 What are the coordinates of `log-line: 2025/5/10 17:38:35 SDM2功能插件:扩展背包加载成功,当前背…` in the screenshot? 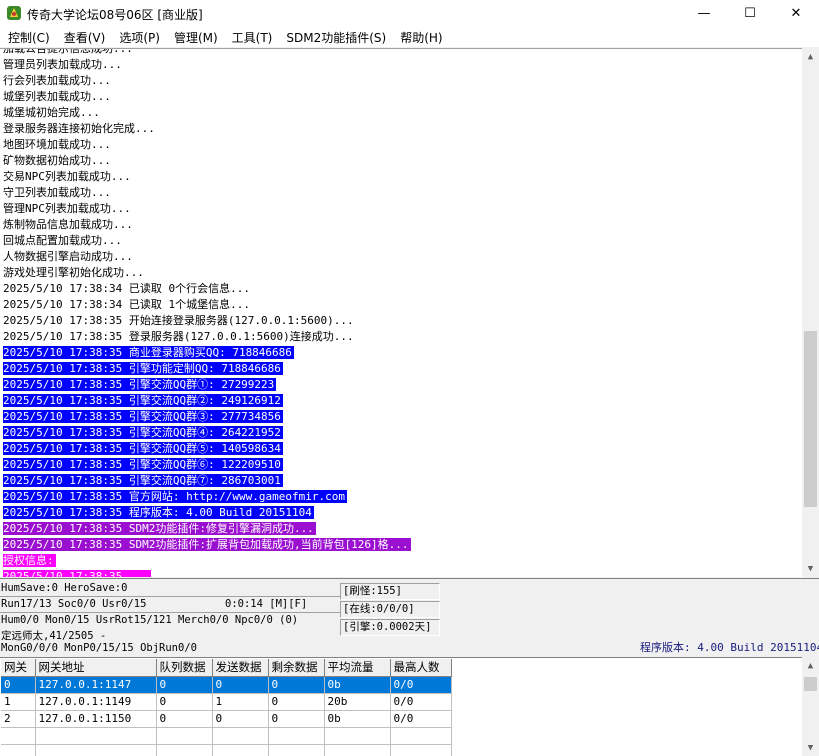 It's located at (400, 545).